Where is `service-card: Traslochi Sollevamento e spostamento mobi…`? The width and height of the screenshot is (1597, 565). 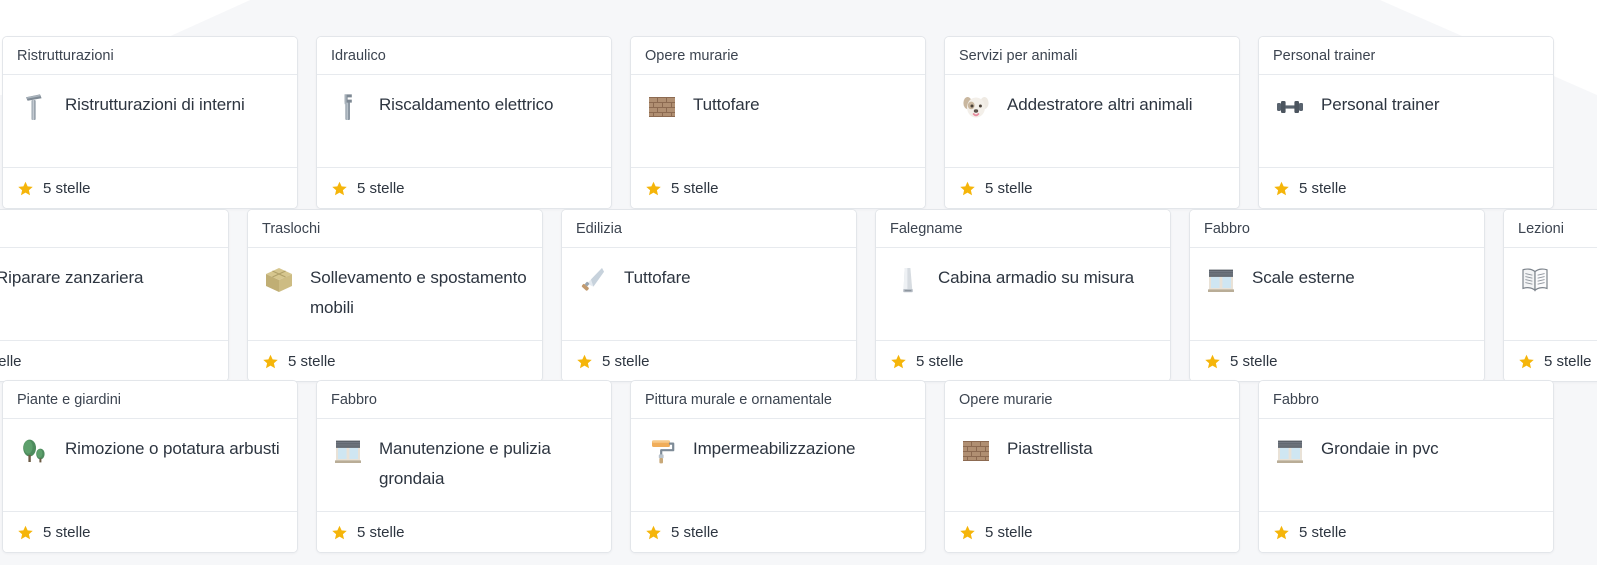
service-card: Traslochi Sollevamento e spostamento mobi… is located at coordinates (395, 295).